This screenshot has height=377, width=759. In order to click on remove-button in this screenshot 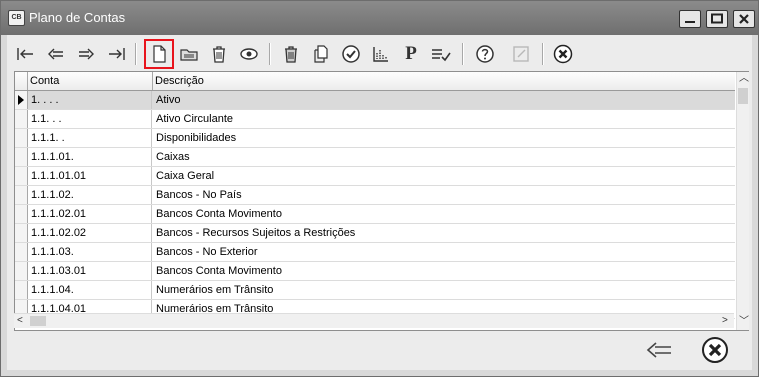, I will do `click(291, 54)`.